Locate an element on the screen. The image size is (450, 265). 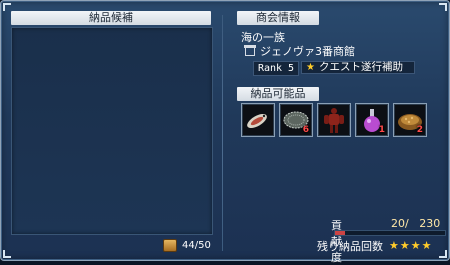
item-slot-potion: 1 is located at coordinates (372, 120).